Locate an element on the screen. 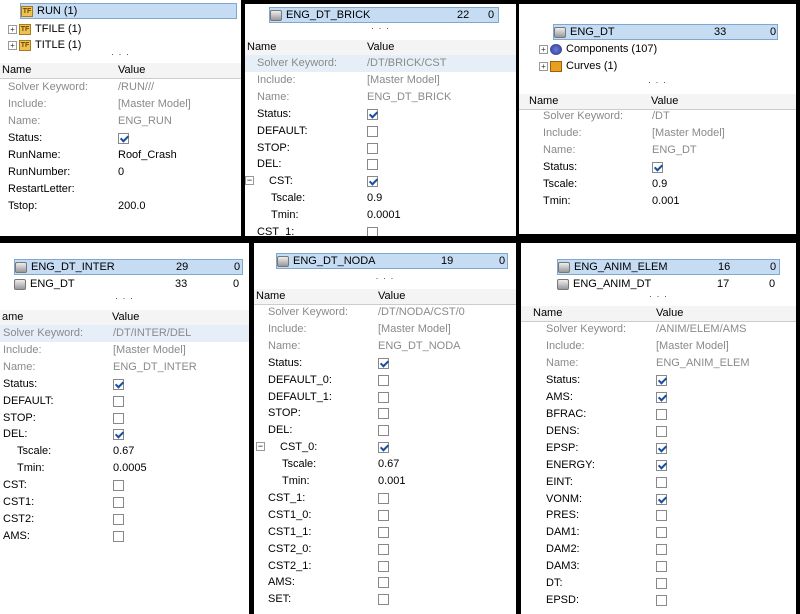 This screenshot has height=614, width=800. property-row-epsd: EPSD: is located at coordinates (658, 600).